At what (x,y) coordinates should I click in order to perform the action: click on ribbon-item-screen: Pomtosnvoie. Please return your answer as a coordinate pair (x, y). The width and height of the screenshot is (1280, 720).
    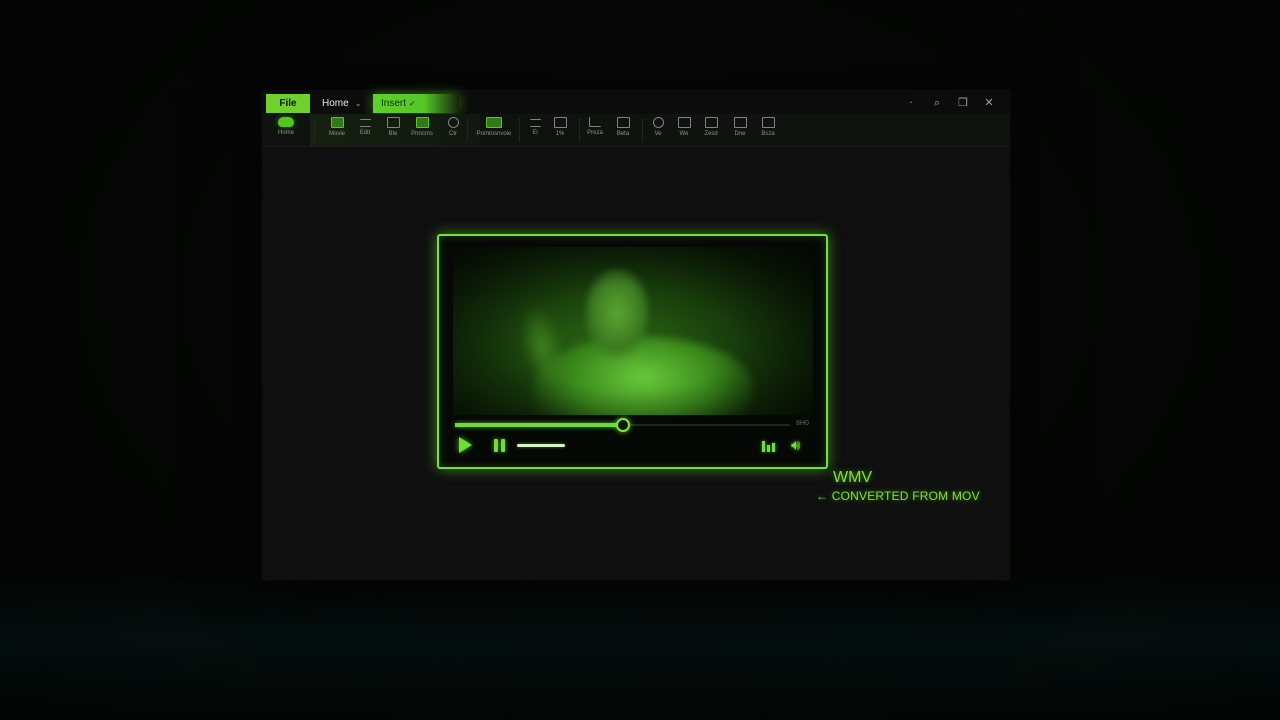
    Looking at the image, I should click on (494, 127).